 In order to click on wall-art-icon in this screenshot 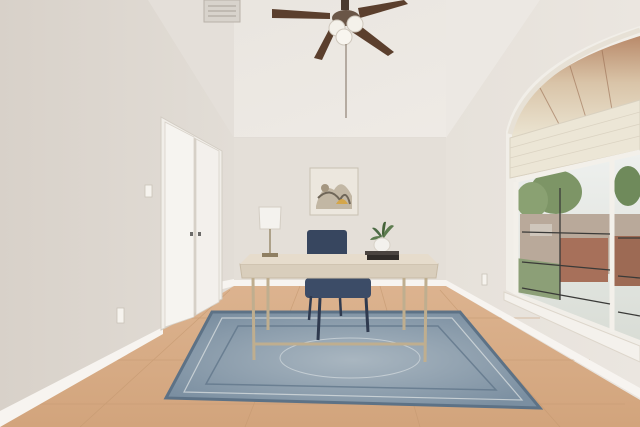, I will do `click(334, 191)`.